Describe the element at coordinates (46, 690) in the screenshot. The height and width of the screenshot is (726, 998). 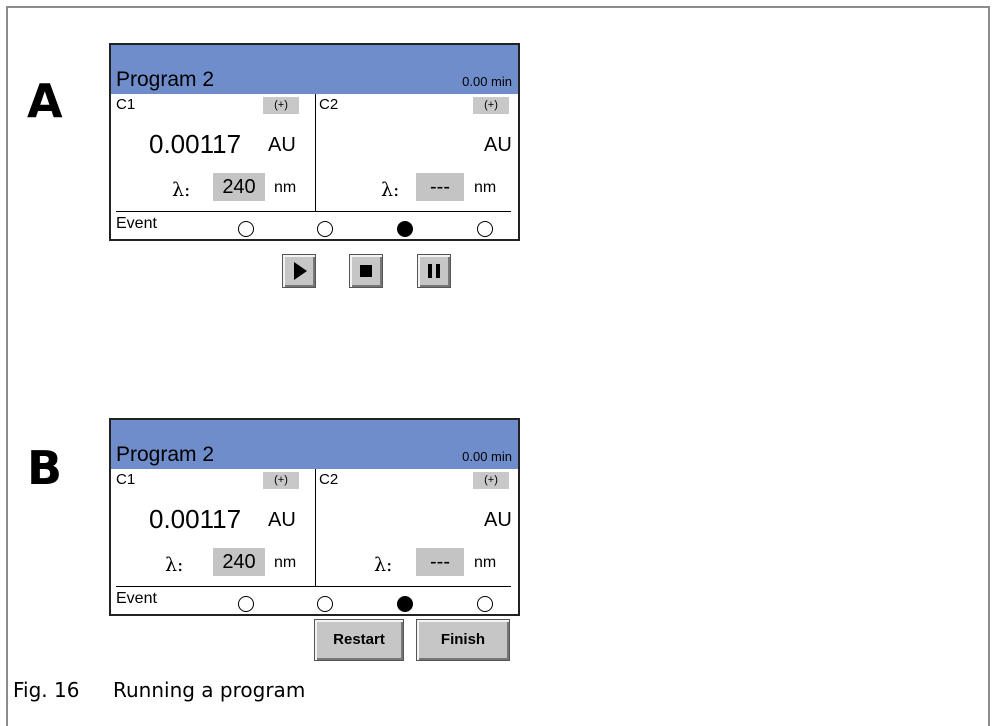
I see `figure-number: Fig. 16` at that location.